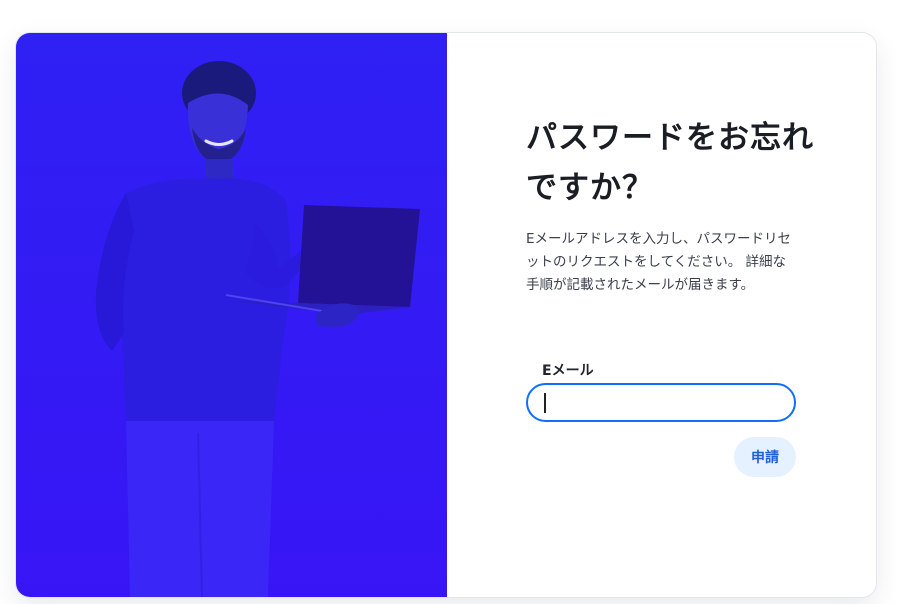 The image size is (897, 604). Describe the element at coordinates (661, 402) in the screenshot. I see `email-field` at that location.